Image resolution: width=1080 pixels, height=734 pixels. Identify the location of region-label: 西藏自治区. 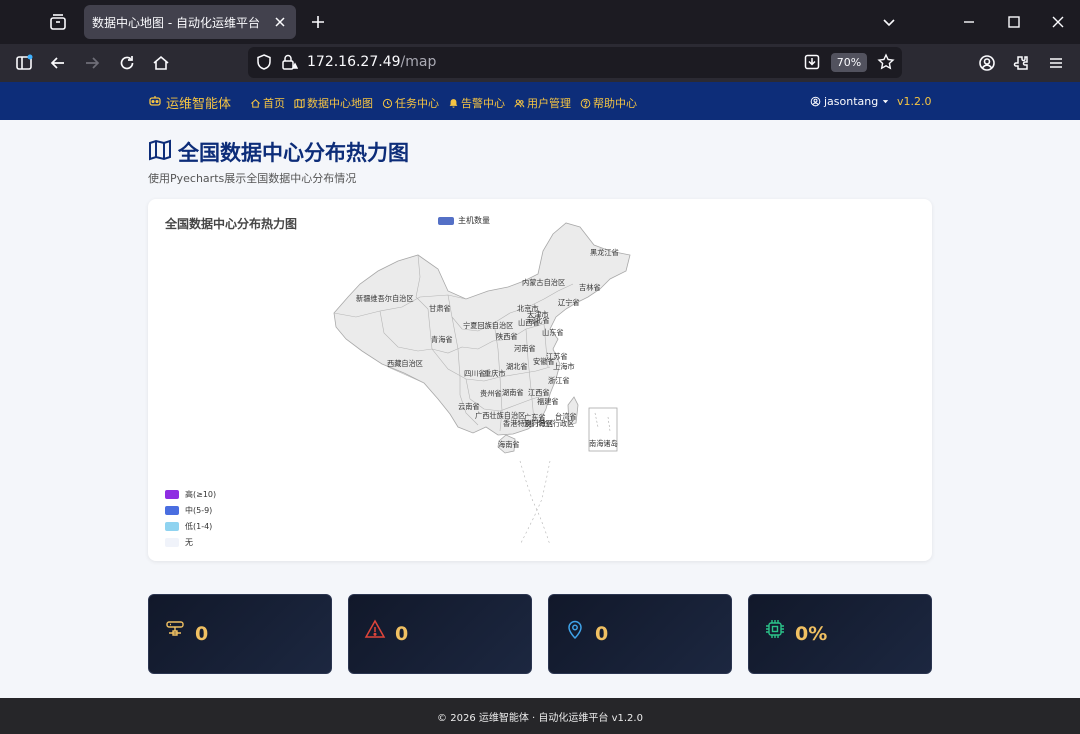
(405, 363).